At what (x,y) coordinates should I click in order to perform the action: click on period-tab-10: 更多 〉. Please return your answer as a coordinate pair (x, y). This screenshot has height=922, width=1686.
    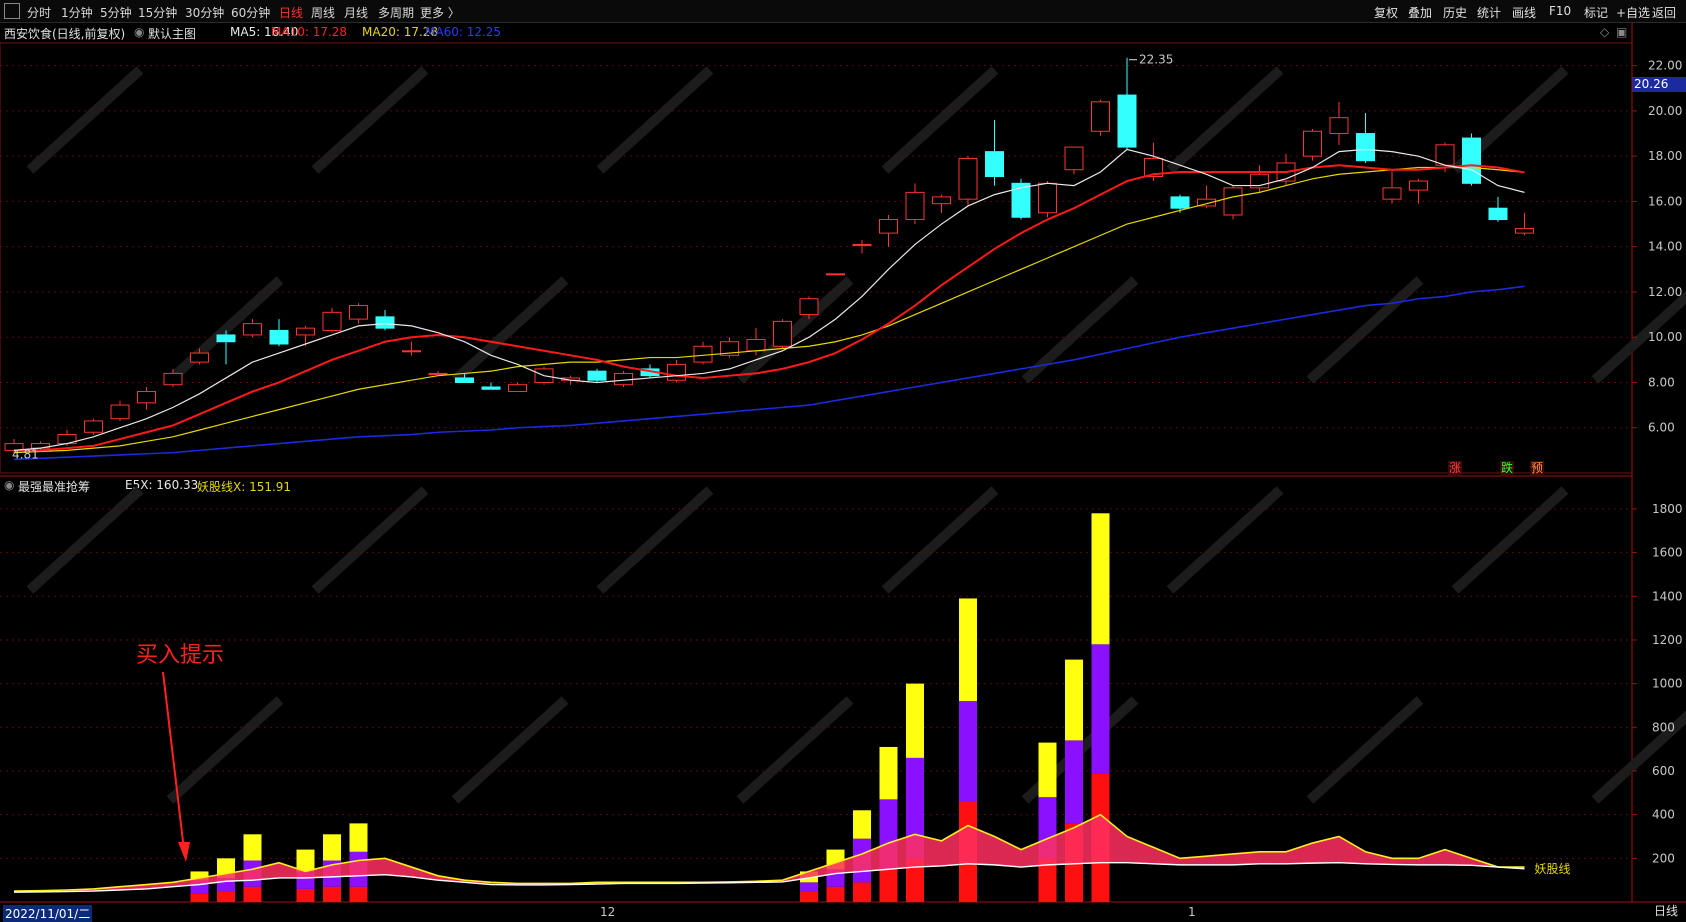
    Looking at the image, I should click on (440, 12).